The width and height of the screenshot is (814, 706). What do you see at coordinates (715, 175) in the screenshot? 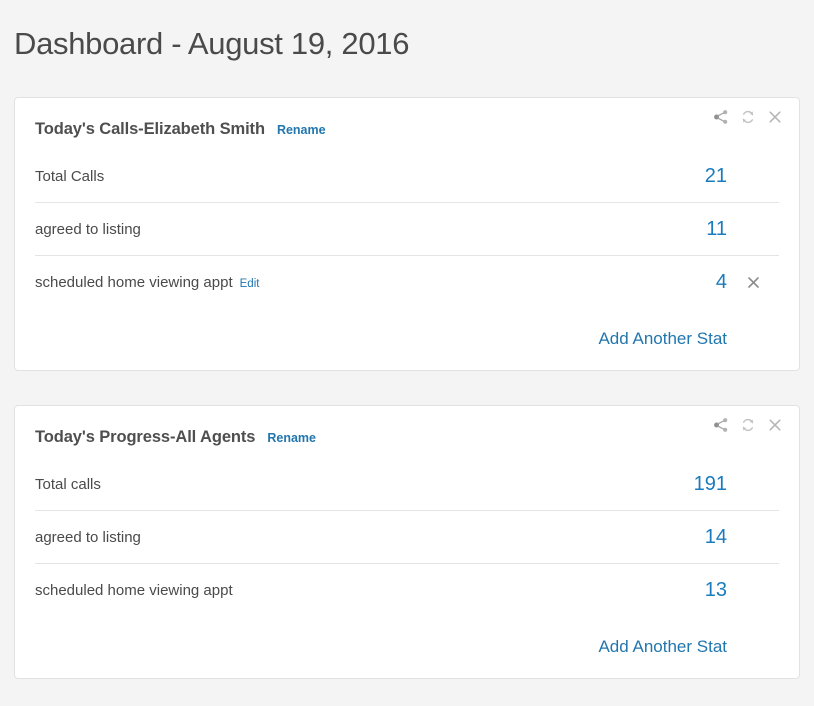
I see `stat-value: 21` at bounding box center [715, 175].